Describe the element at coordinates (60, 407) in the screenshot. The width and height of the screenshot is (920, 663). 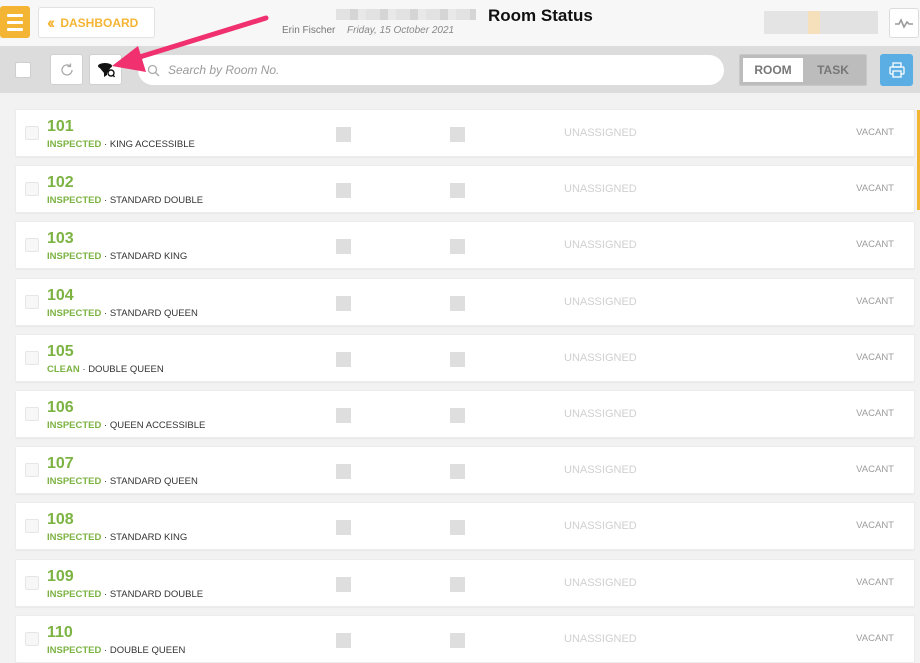
I see `room-number: 106` at that location.